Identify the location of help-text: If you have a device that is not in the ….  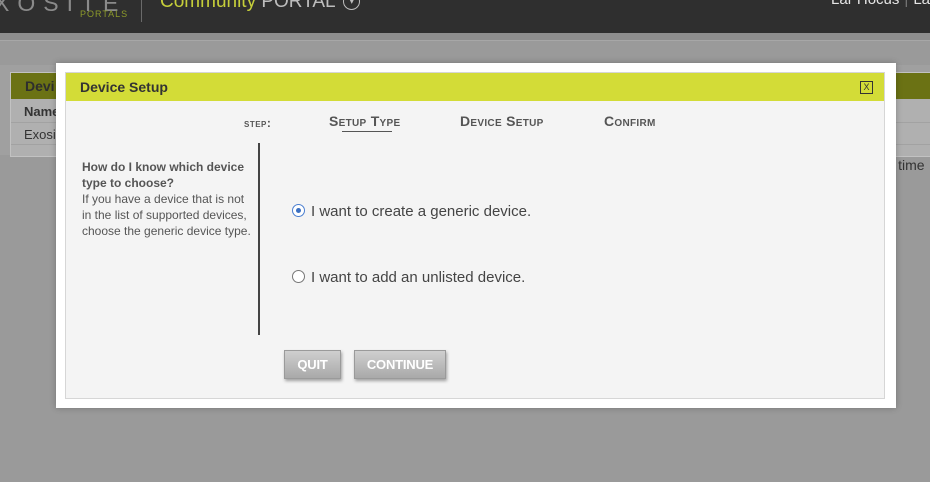
(166, 215).